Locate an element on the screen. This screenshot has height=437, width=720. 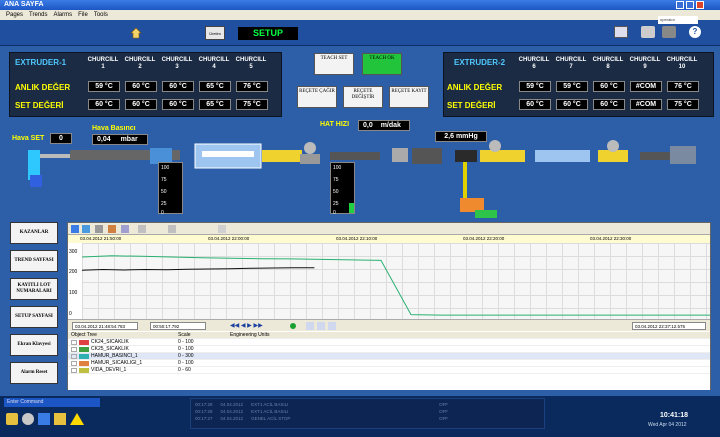
y-tick-100: 100 is located at coordinates (73, 293).